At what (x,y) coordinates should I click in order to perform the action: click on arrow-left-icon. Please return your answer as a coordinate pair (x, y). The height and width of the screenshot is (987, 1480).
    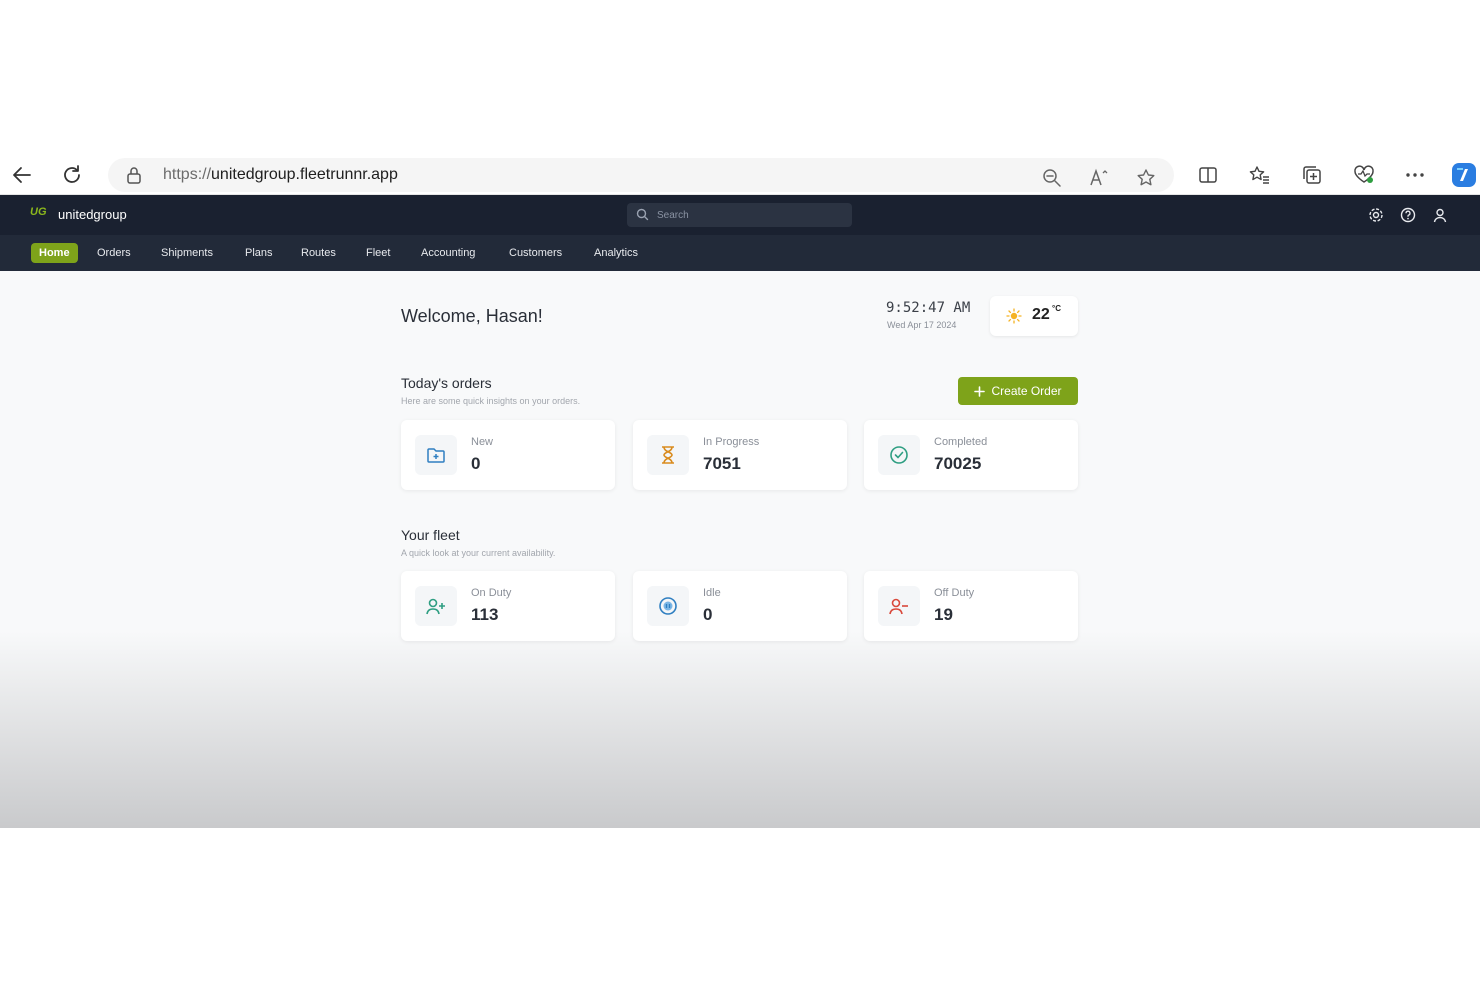
    Looking at the image, I should click on (22, 175).